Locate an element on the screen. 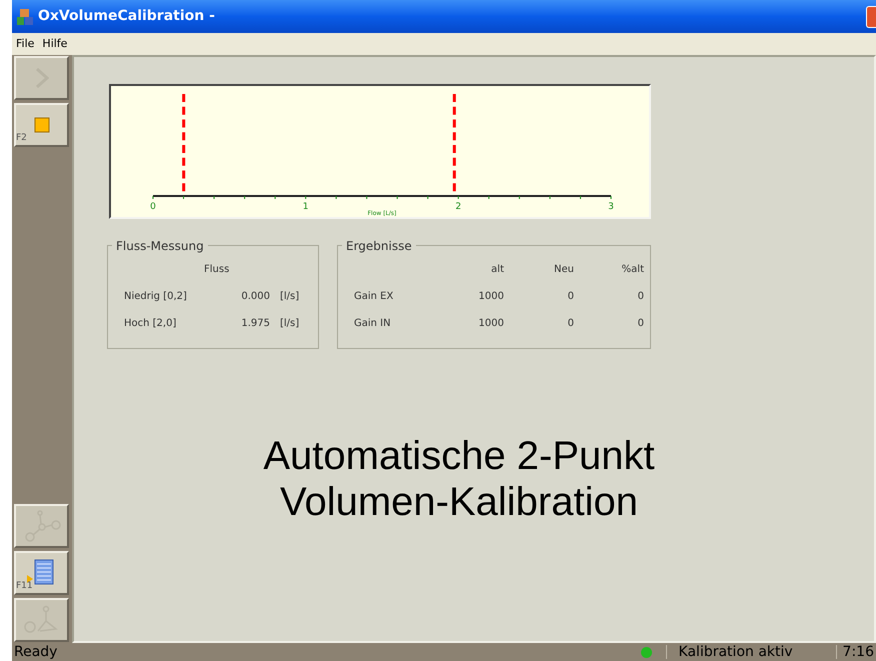 Image resolution: width=876 pixels, height=661 pixels. toolbar-button: F2 is located at coordinates (41, 125).